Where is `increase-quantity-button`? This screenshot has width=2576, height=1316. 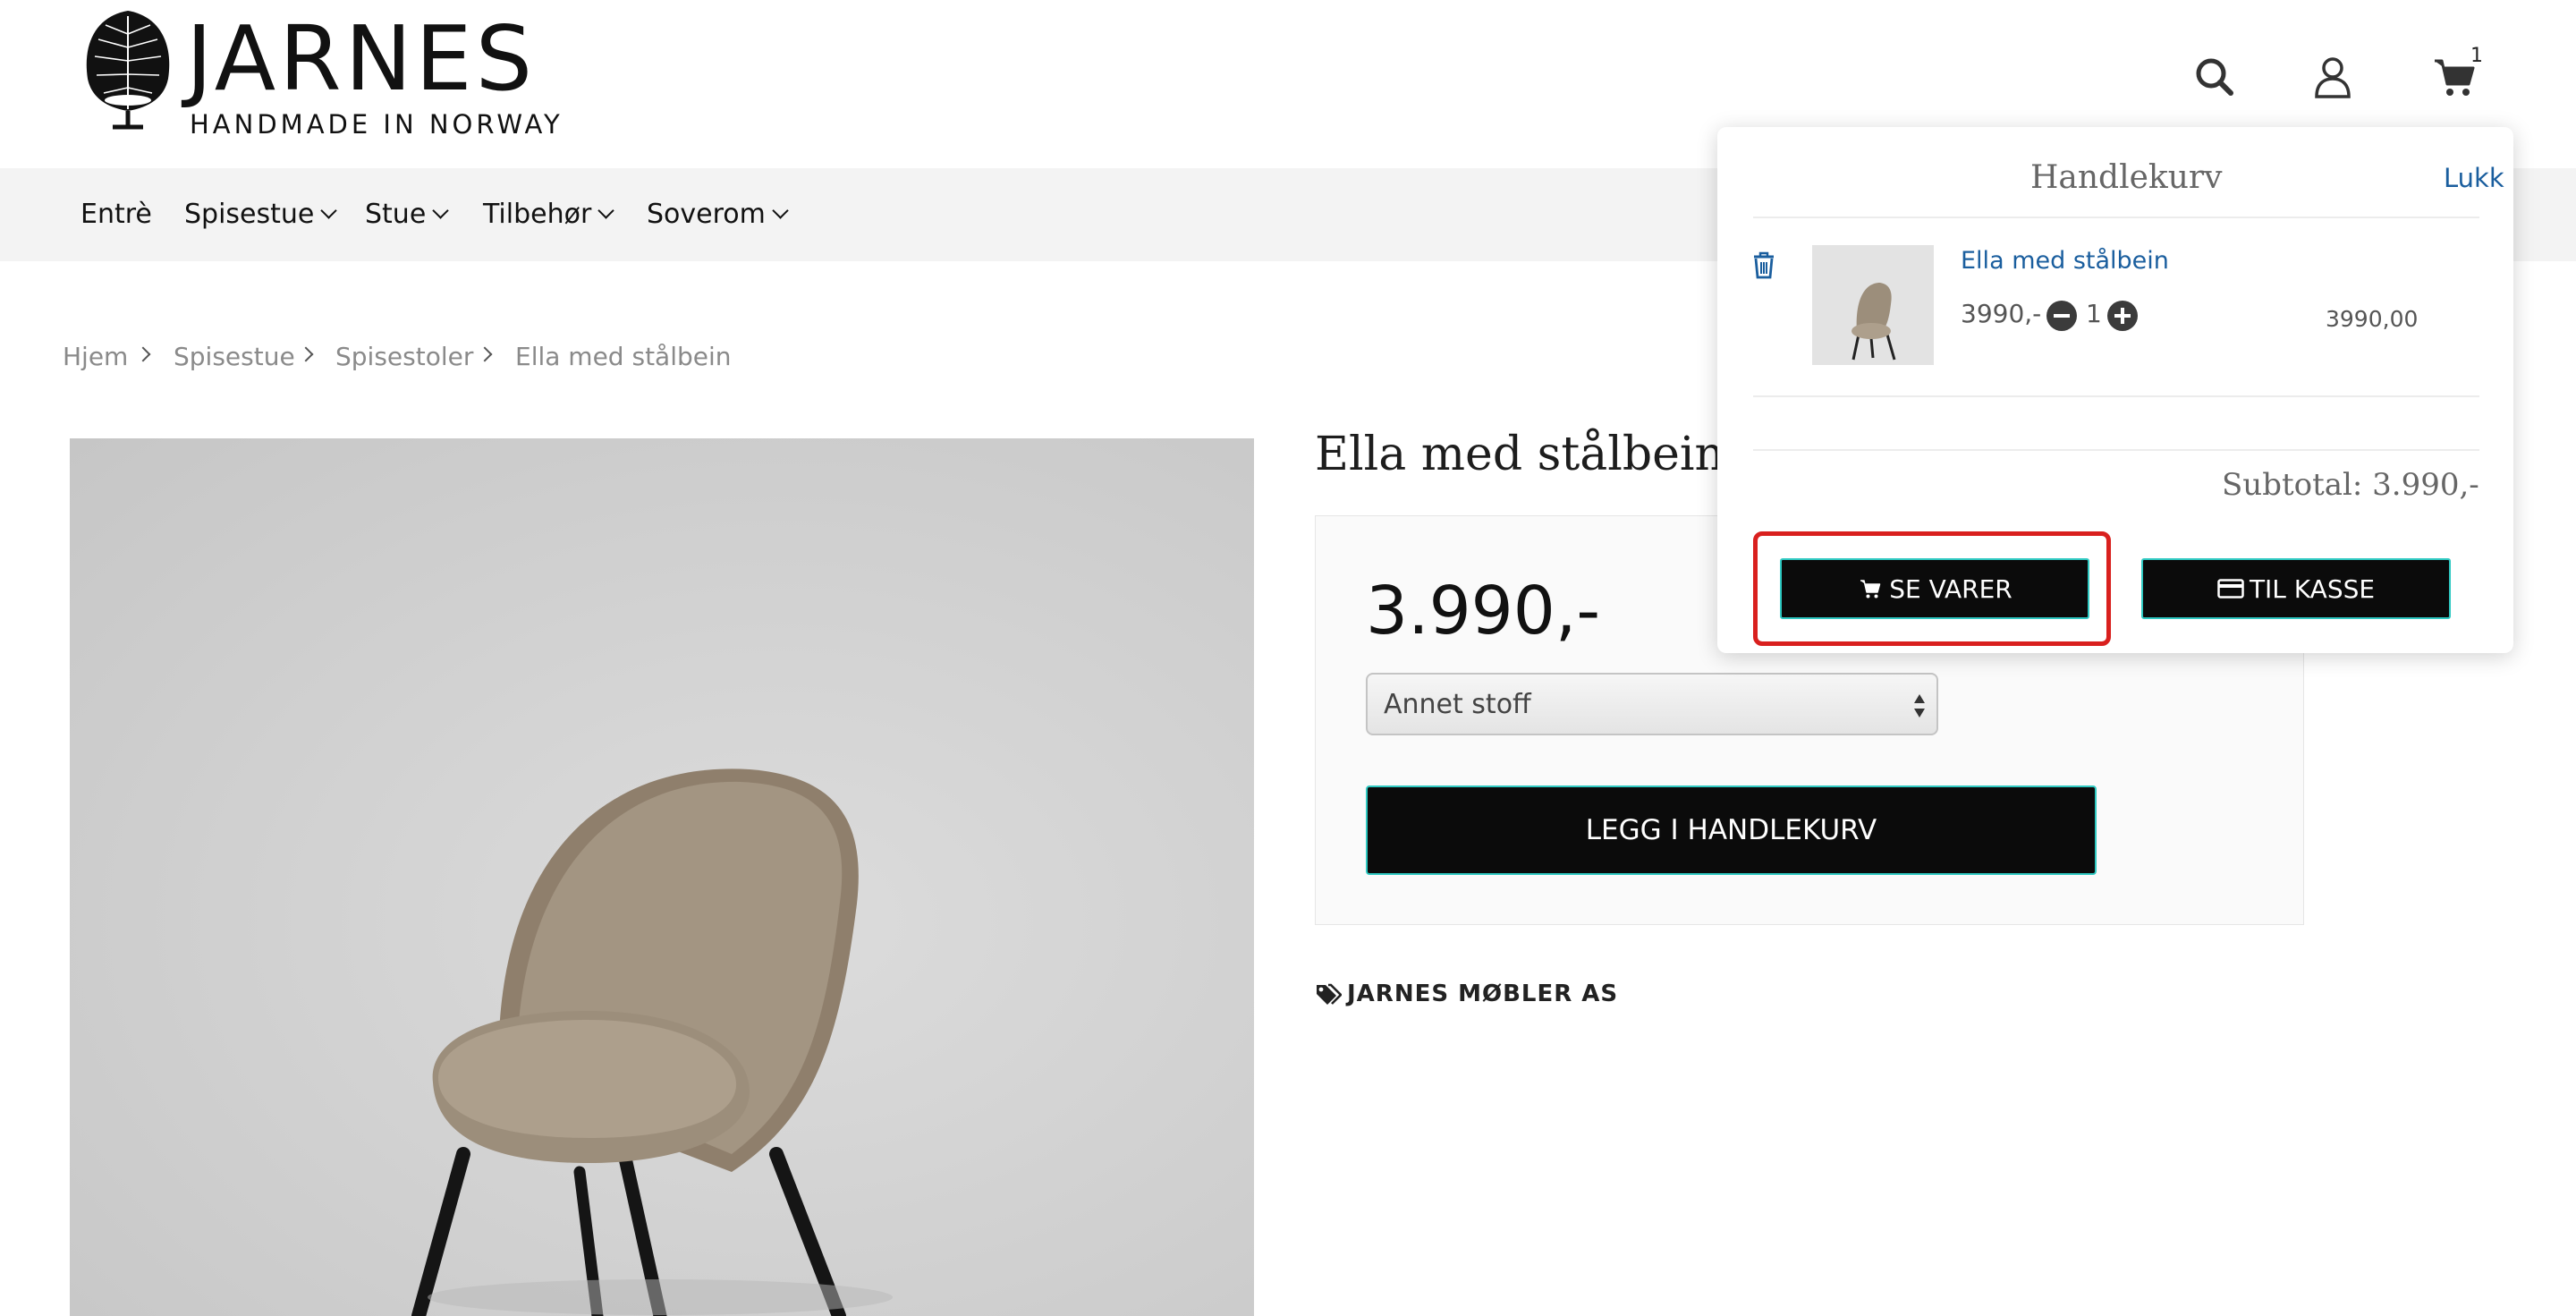
increase-quantity-button is located at coordinates (2122, 316).